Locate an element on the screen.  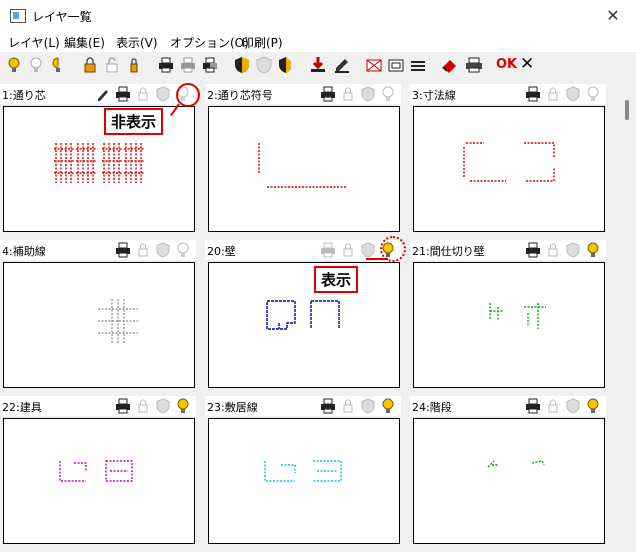
title-bar: レイヤ一覧 ✕ is located at coordinates (318, 16).